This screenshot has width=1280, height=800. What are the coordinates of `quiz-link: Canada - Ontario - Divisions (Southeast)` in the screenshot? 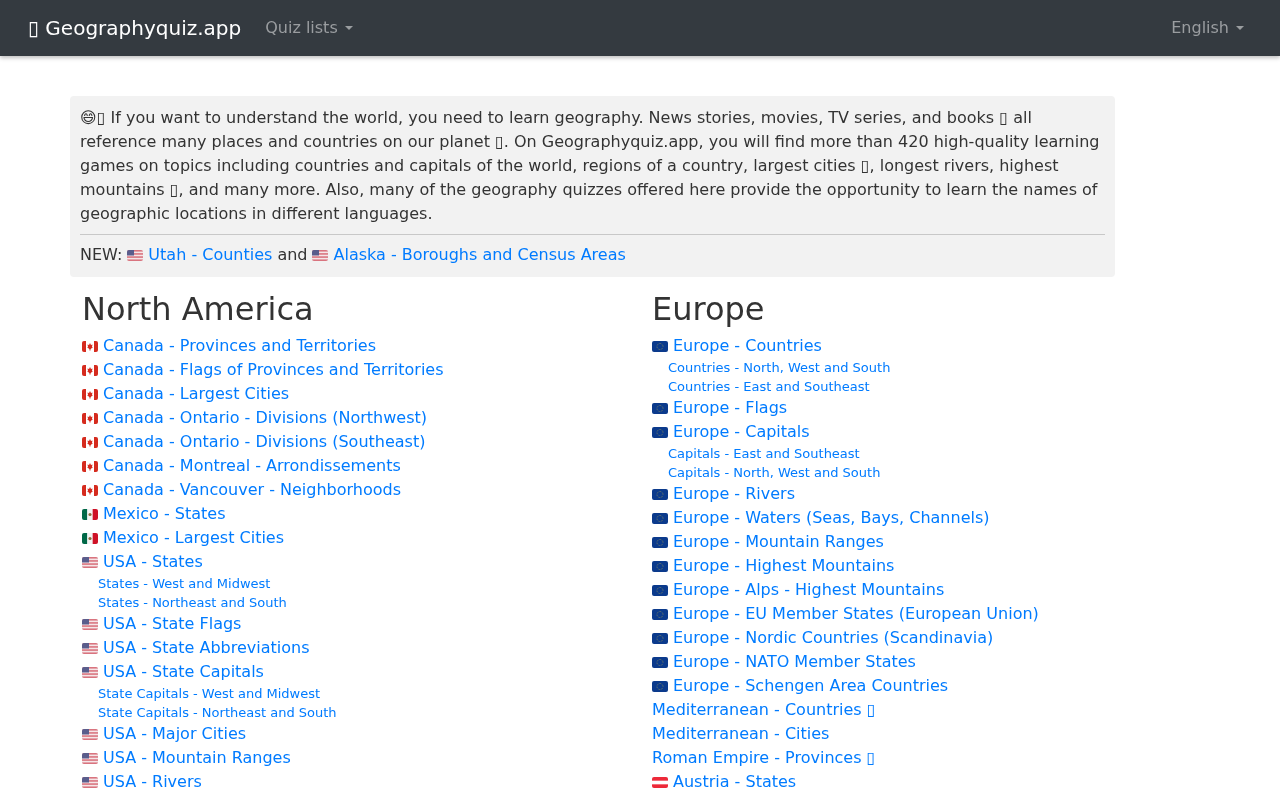 It's located at (264, 442).